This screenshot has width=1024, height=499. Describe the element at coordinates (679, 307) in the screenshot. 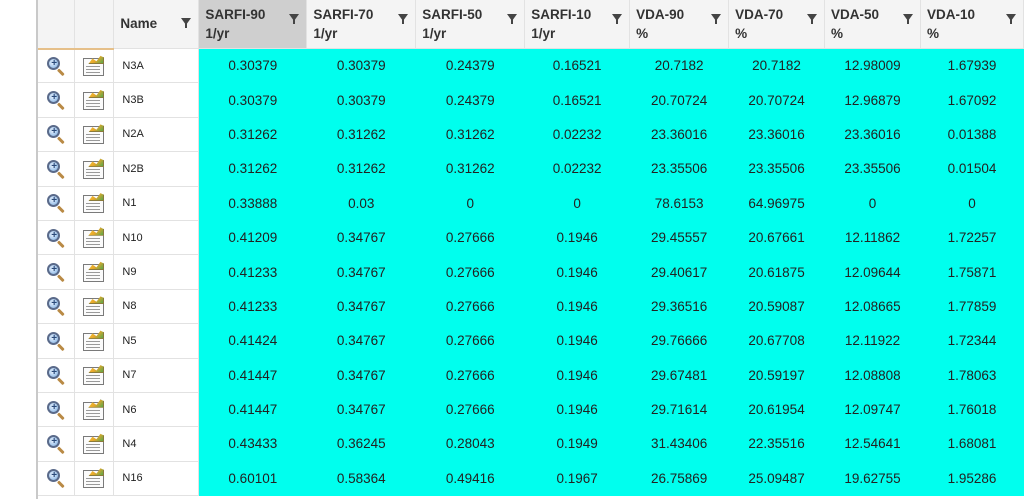

I see `value-cell-vda-90: 29.36516` at that location.